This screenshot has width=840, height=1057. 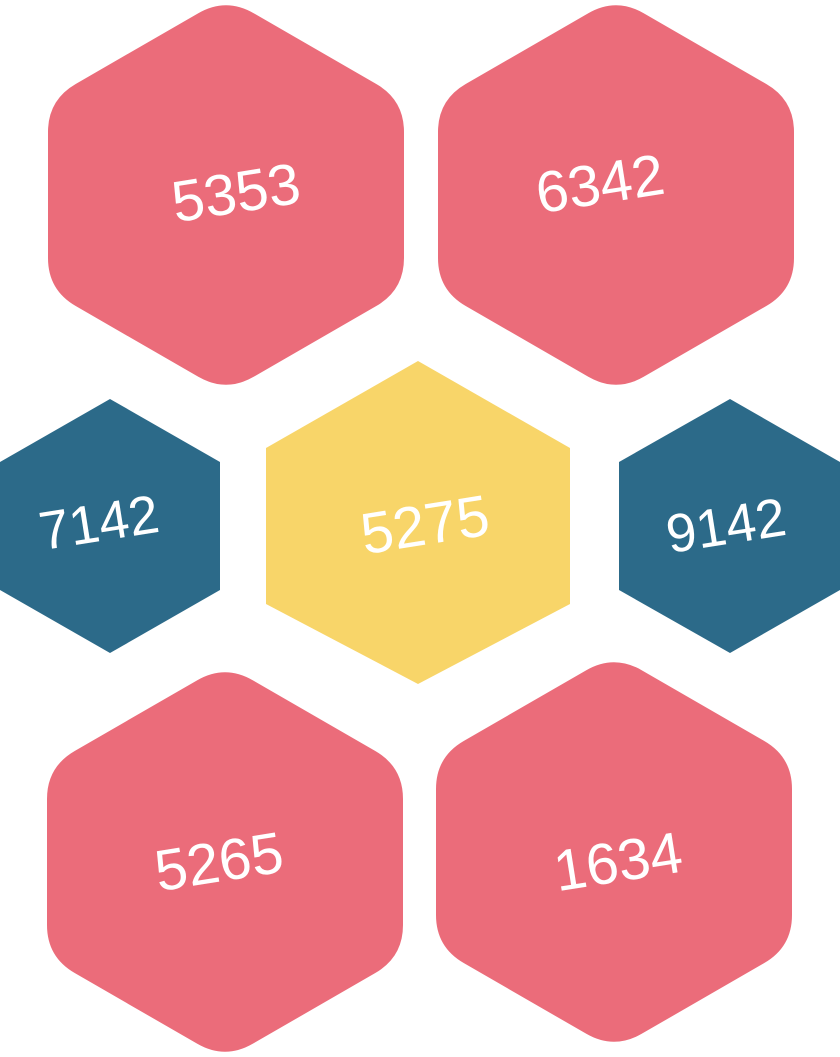 I want to click on hex-tile-middle-left: 7142, so click(x=110, y=526).